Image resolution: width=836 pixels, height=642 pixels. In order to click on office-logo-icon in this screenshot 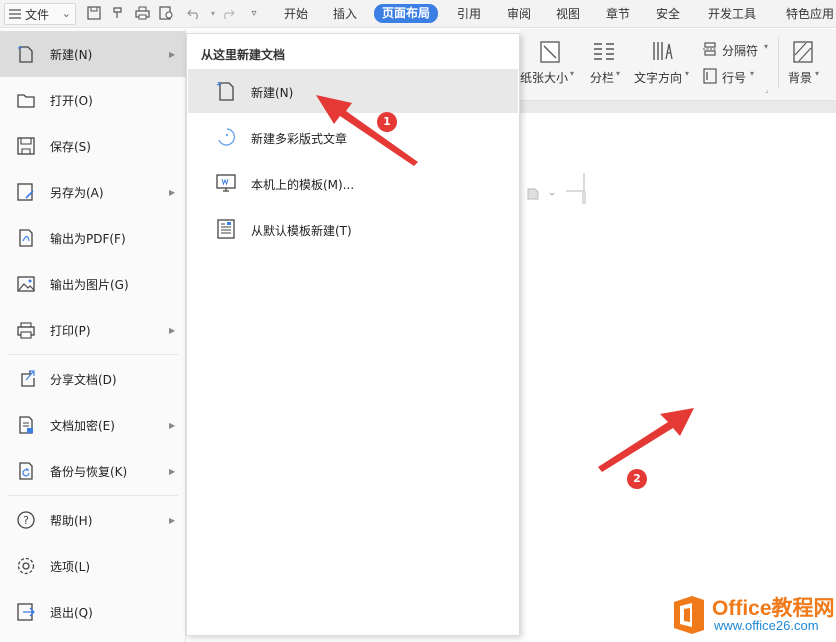, I will do `click(689, 615)`.